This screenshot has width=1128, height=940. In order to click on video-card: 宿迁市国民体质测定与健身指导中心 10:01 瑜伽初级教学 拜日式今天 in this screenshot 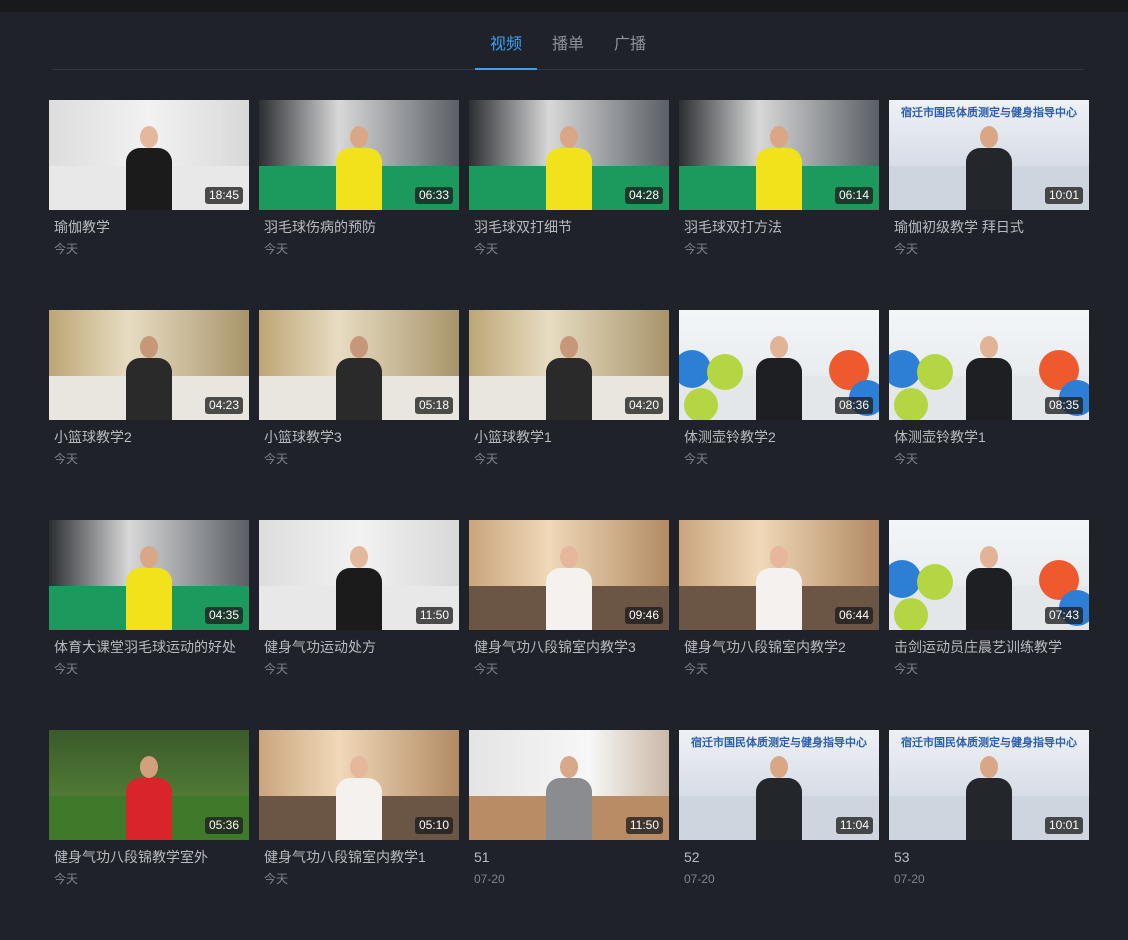, I will do `click(989, 205)`.